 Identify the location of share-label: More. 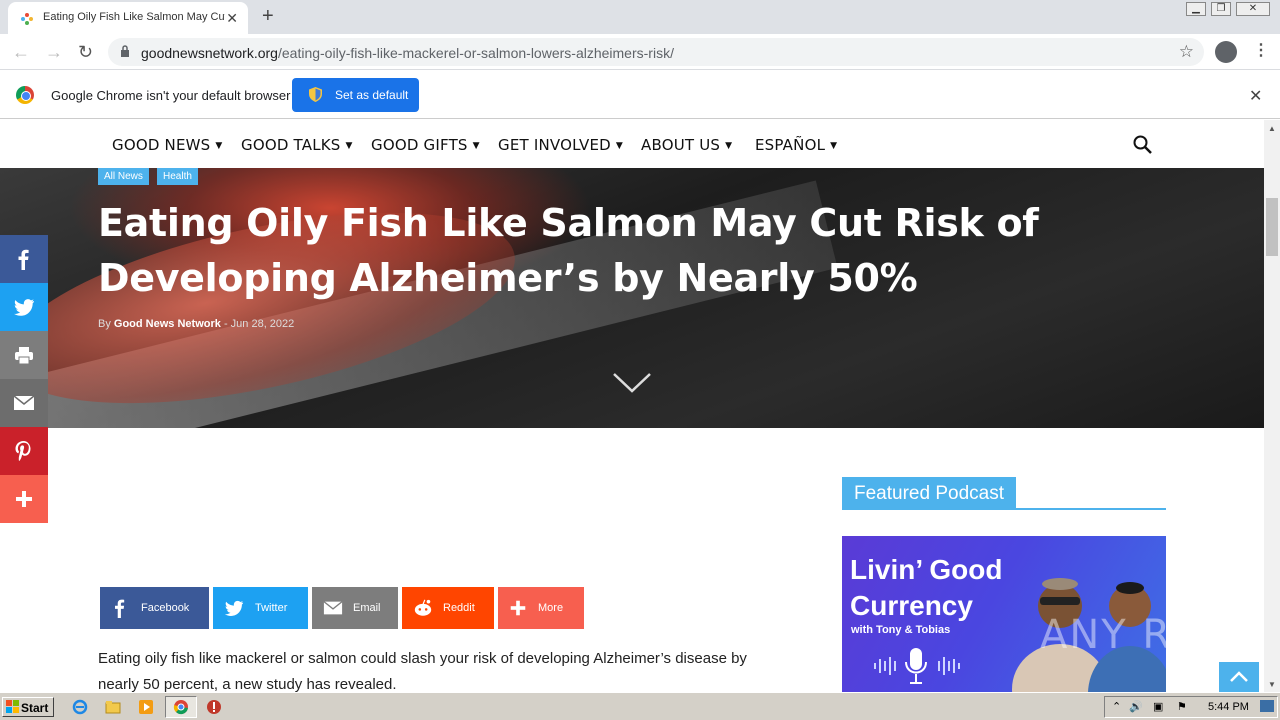
(551, 608).